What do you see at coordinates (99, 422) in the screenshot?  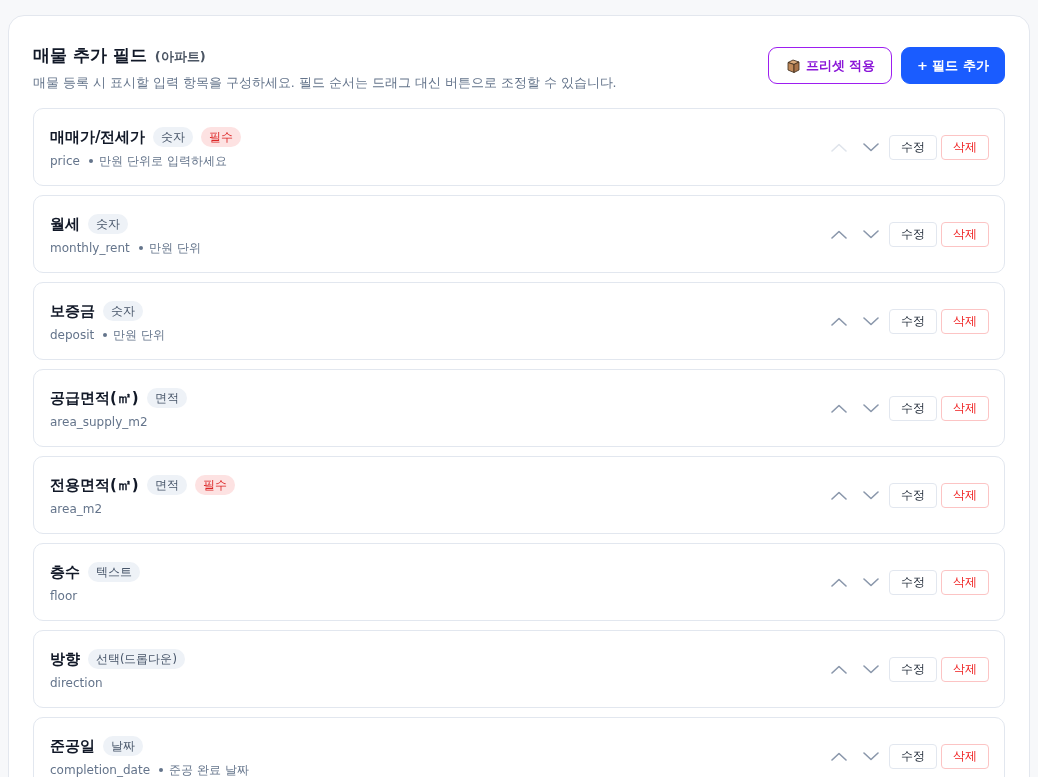 I see `field-key: area_supply_m2` at bounding box center [99, 422].